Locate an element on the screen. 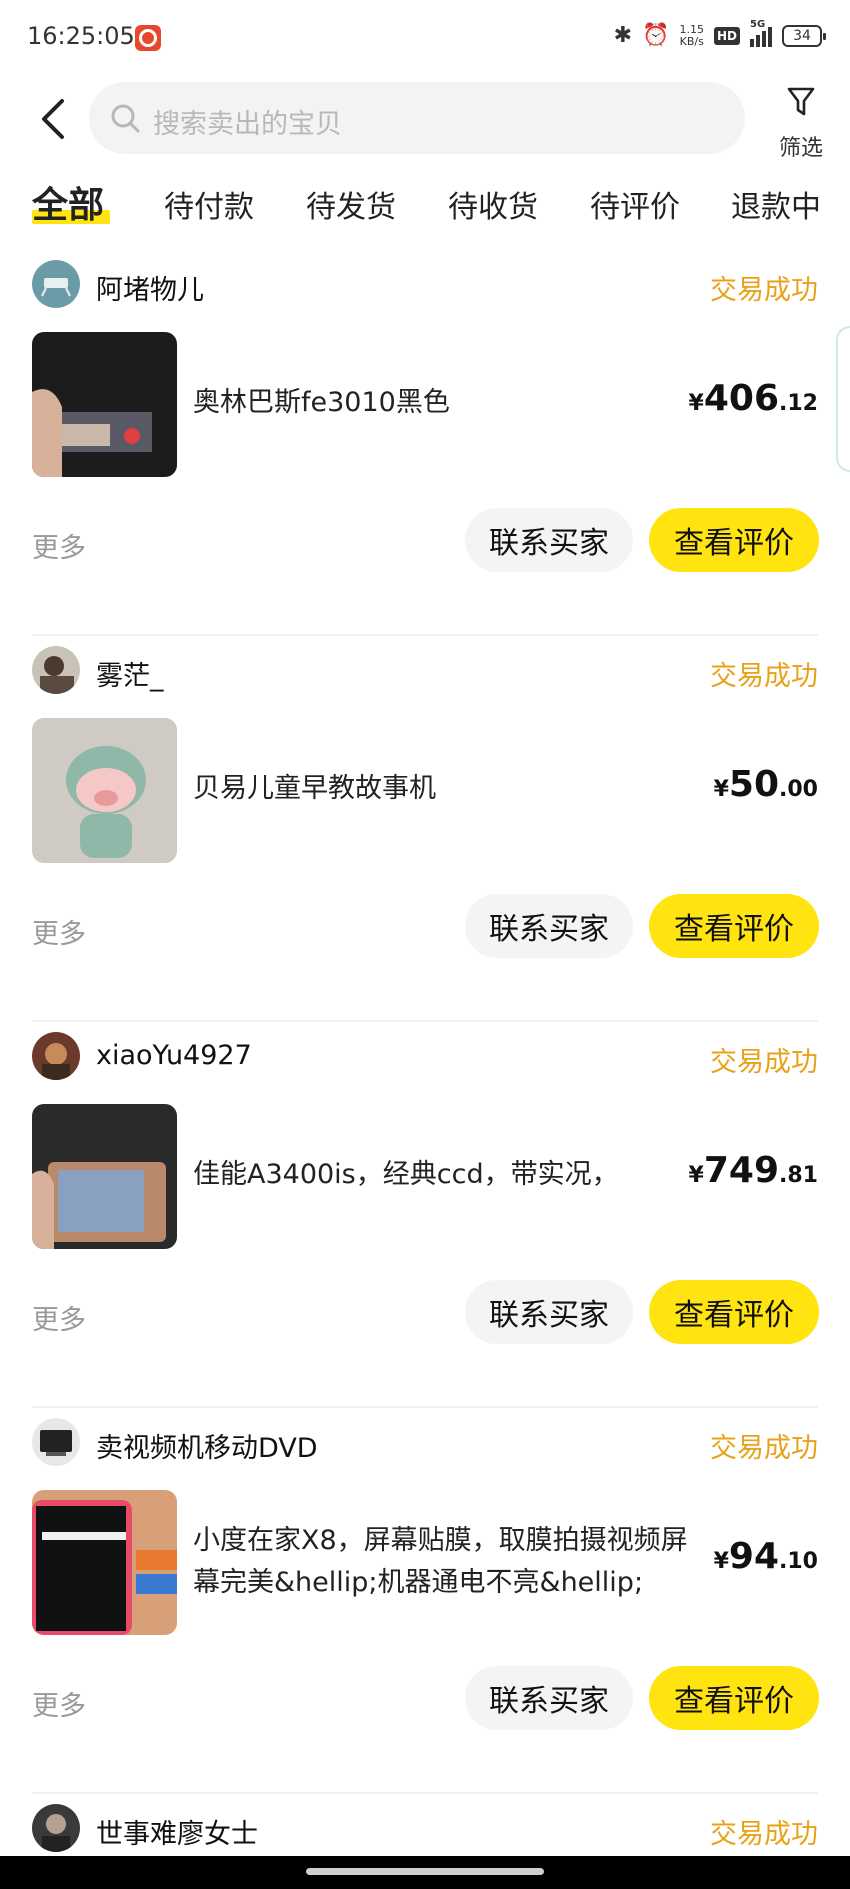 This screenshot has width=850, height=1889. navigation-gesture-bar is located at coordinates (425, 1872).